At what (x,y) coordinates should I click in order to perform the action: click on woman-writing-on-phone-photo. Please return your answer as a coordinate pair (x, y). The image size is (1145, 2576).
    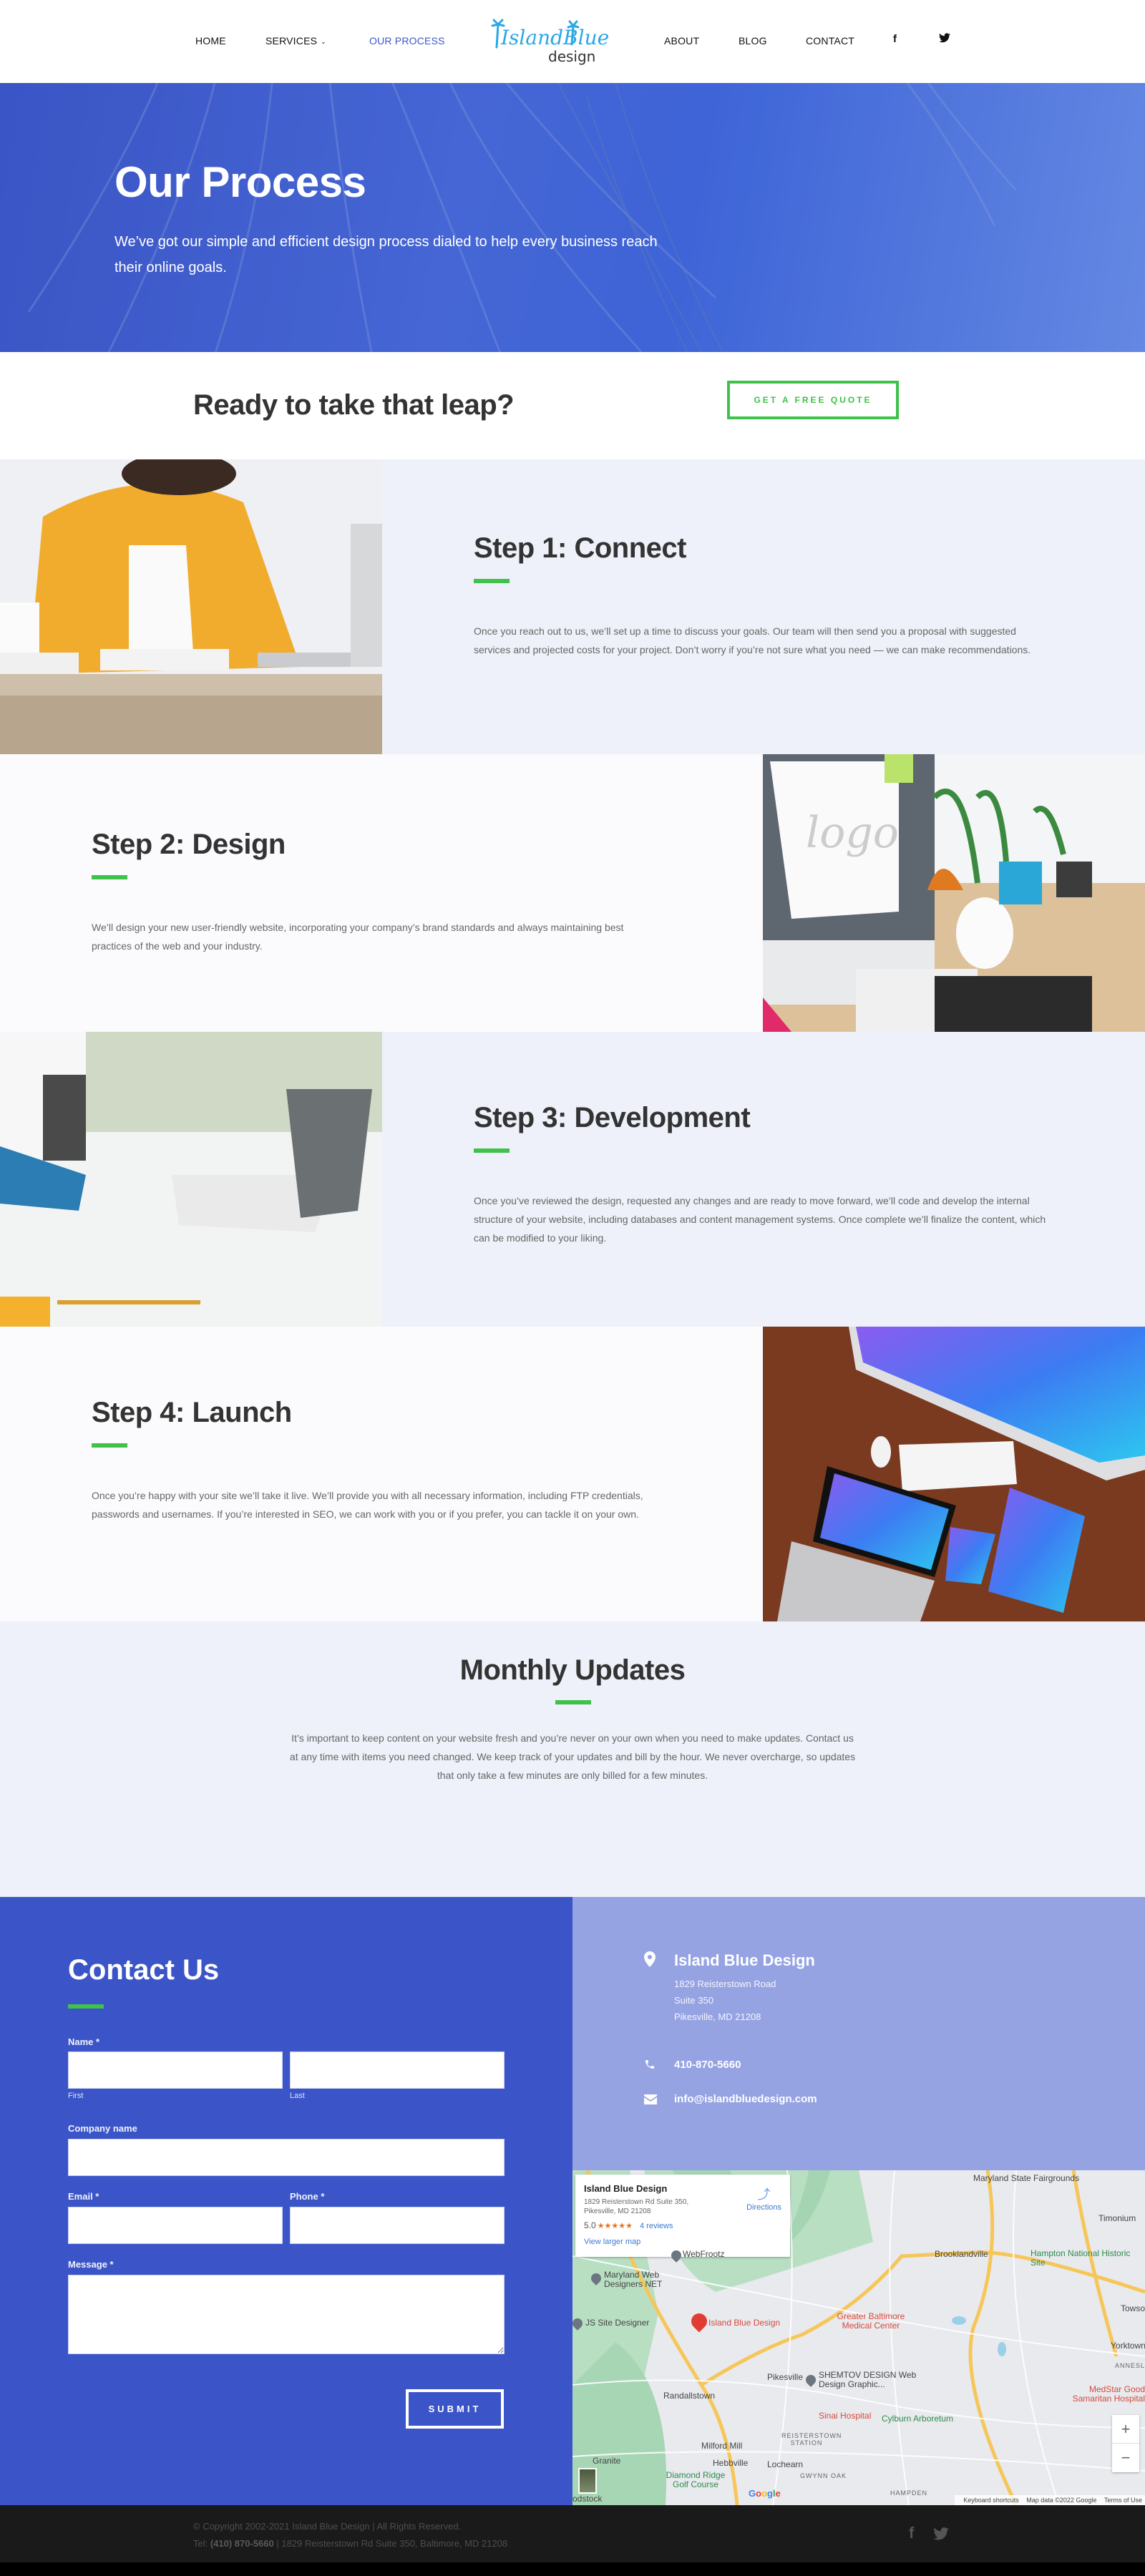
    Looking at the image, I should click on (191, 606).